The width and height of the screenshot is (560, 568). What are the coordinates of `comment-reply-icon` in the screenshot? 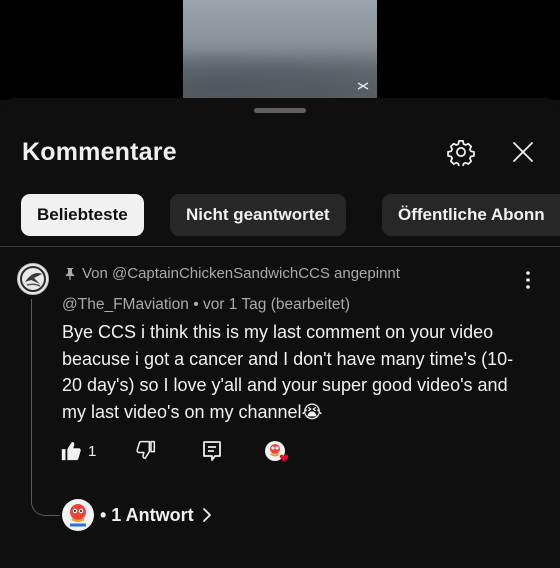 It's located at (212, 451).